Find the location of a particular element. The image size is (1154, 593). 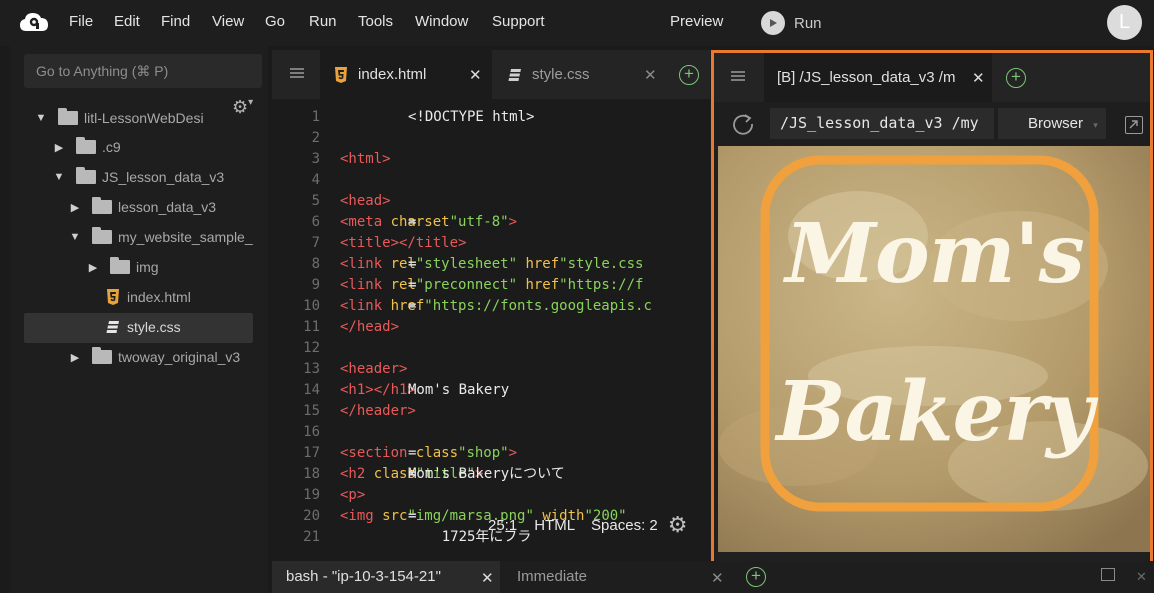

menu-window: Window is located at coordinates (441, 21).